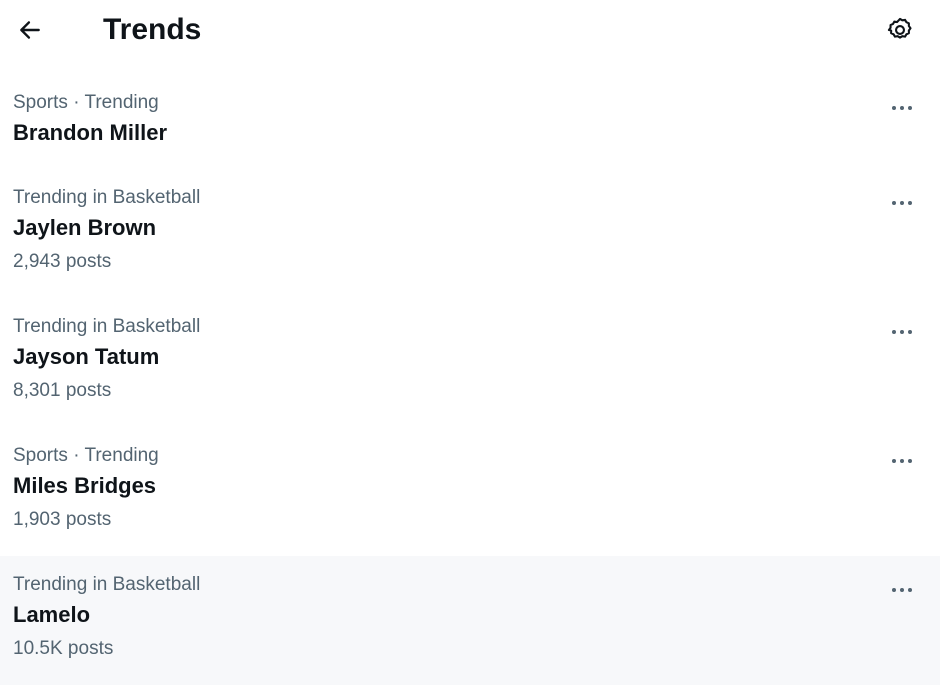 This screenshot has width=940, height=689. Describe the element at coordinates (62, 390) in the screenshot. I see `trend-post-count: 8,301 posts` at that location.